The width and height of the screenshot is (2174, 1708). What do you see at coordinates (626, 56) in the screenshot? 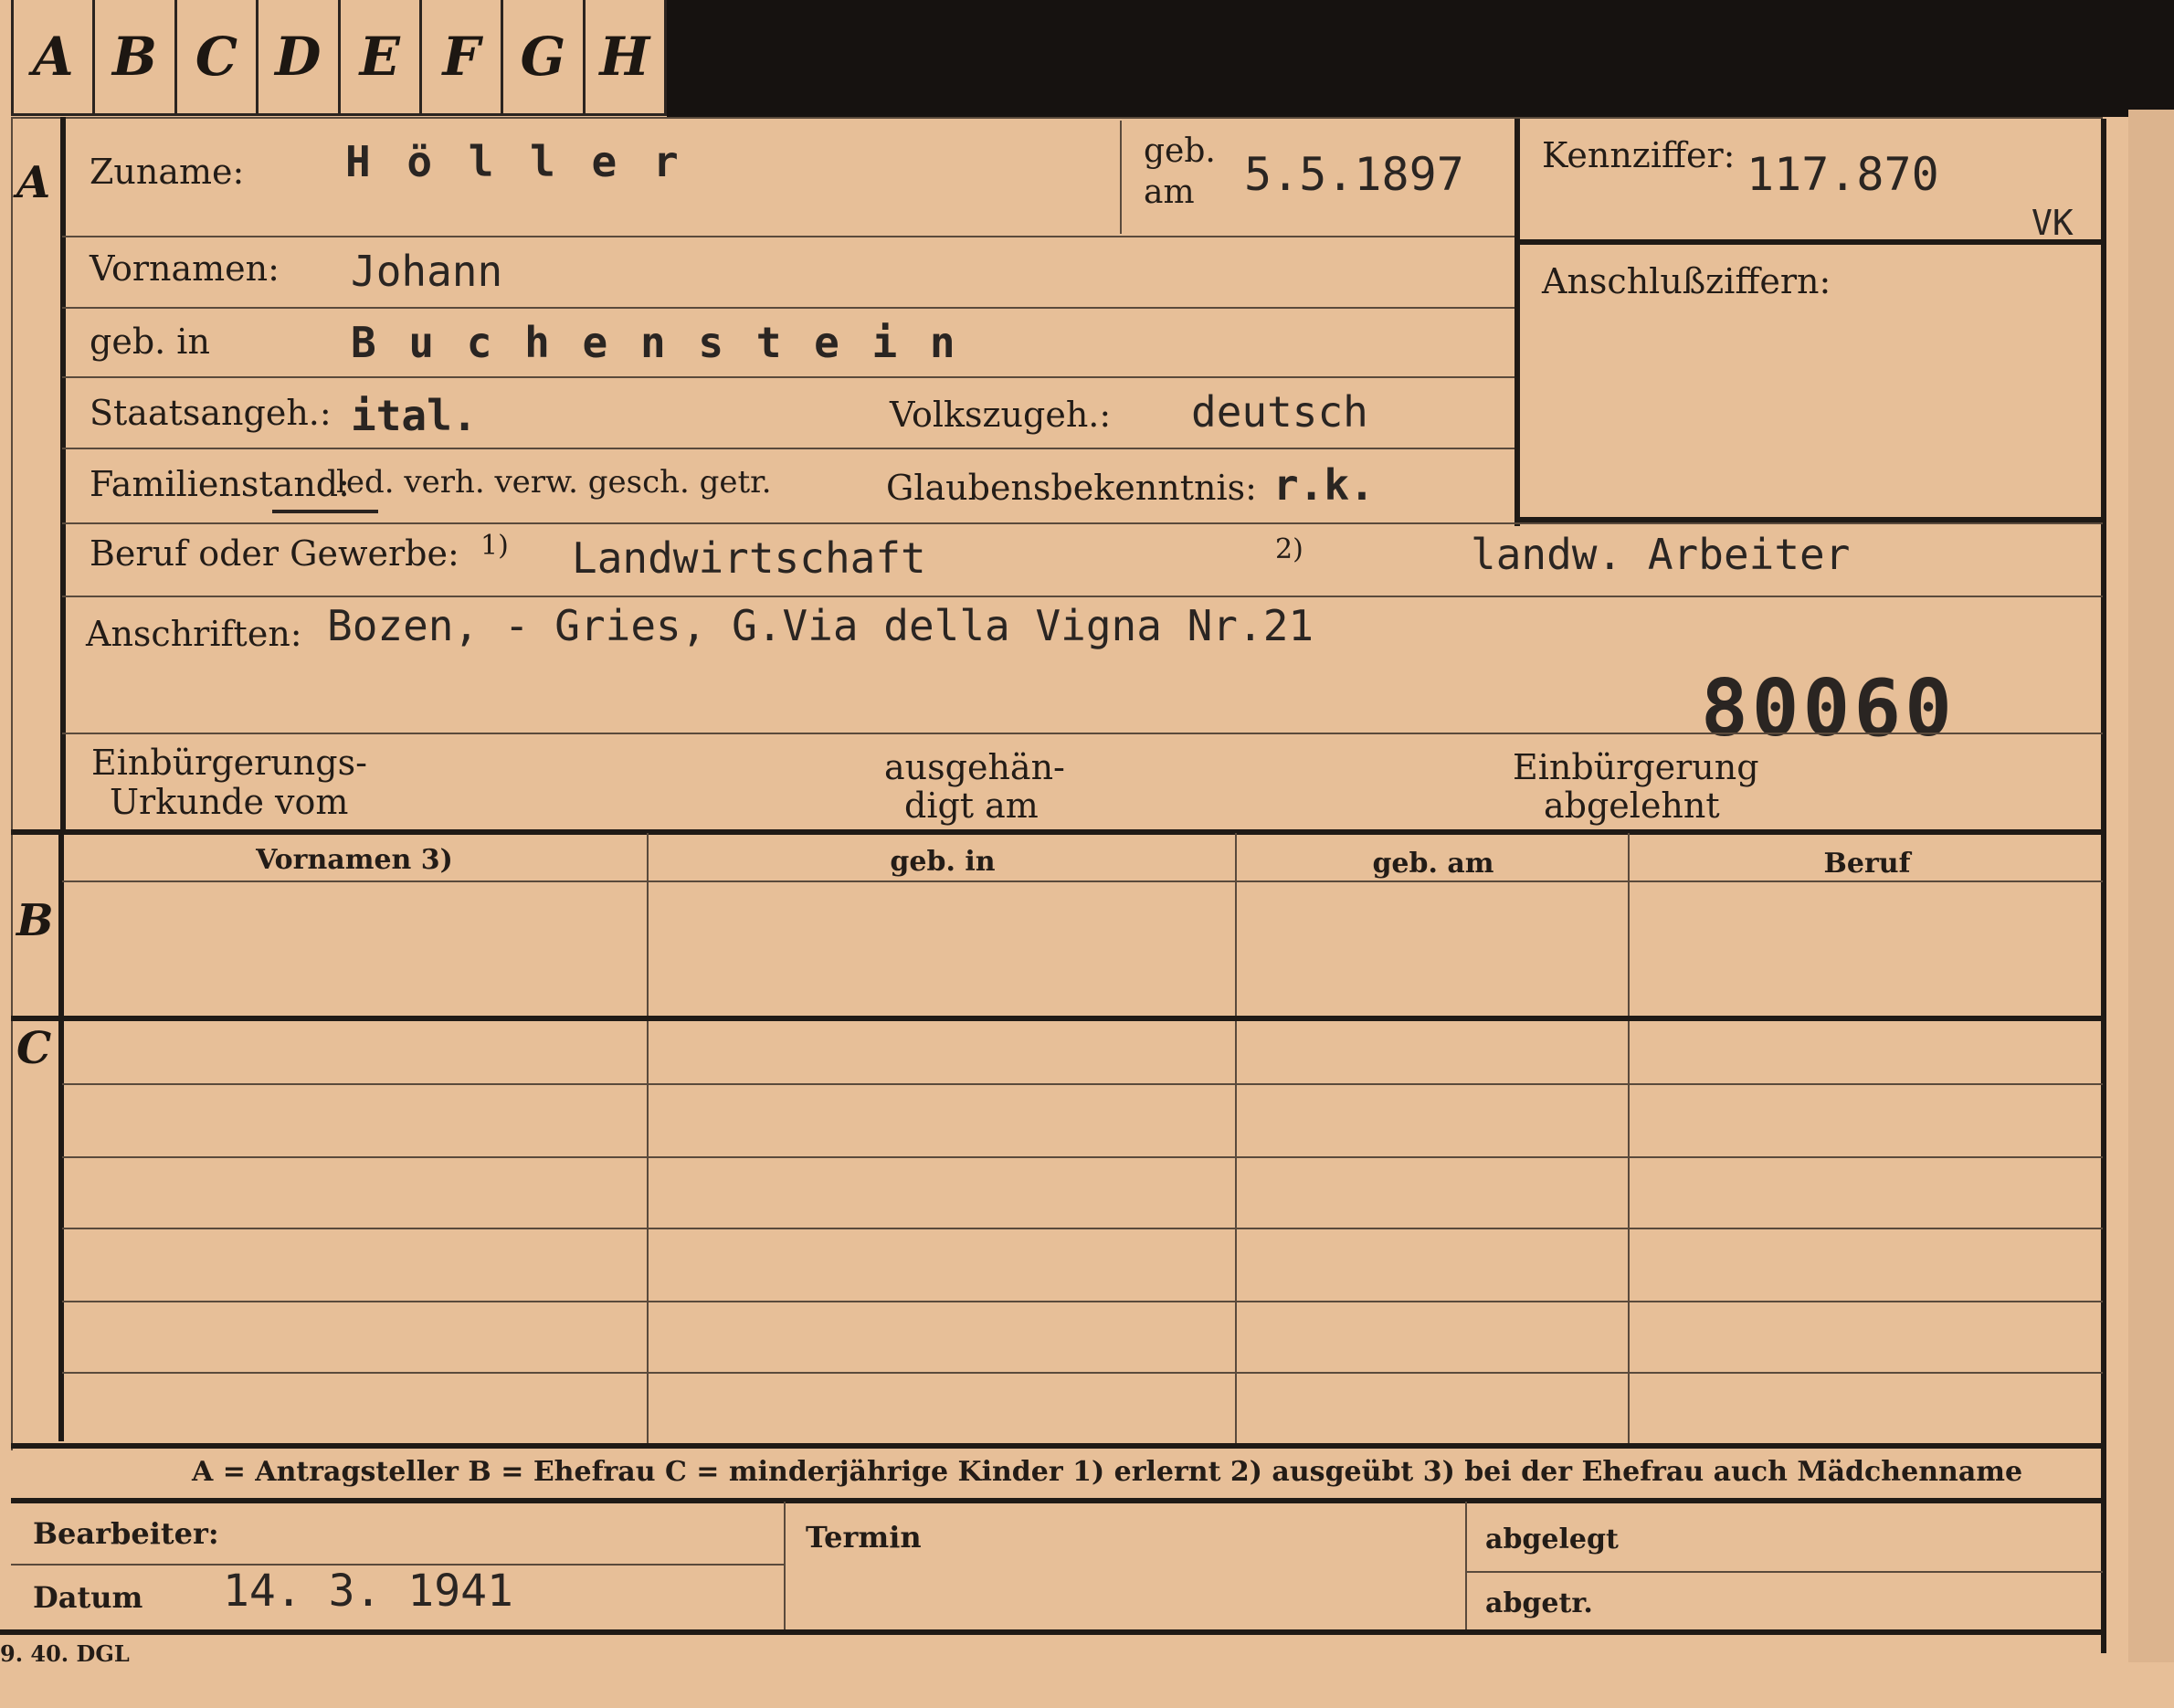
I see `tab-h: H` at bounding box center [626, 56].